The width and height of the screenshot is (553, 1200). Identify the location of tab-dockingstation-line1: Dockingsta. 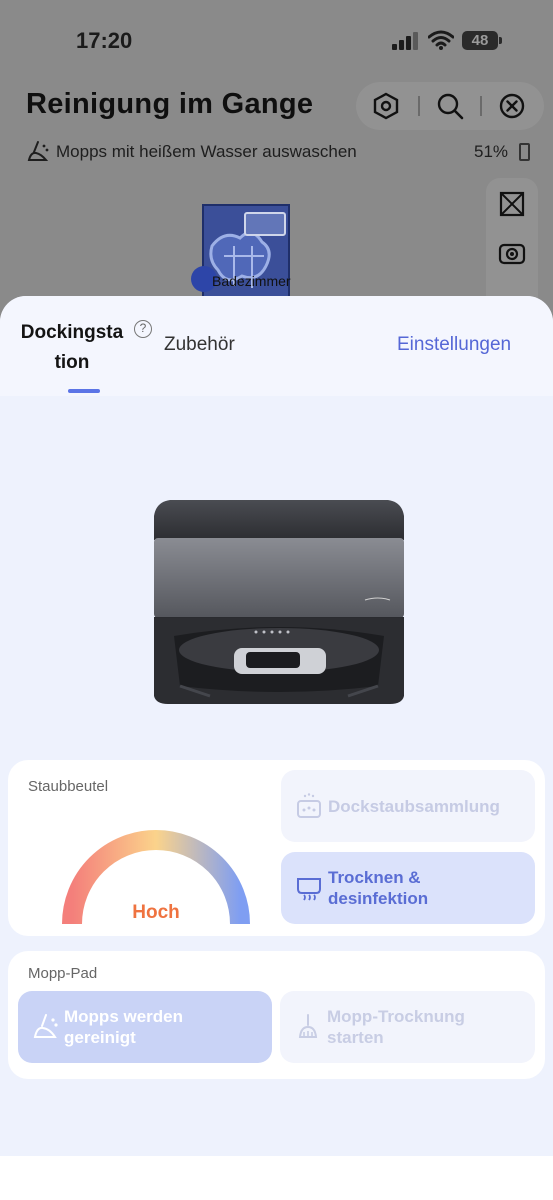
(72, 332).